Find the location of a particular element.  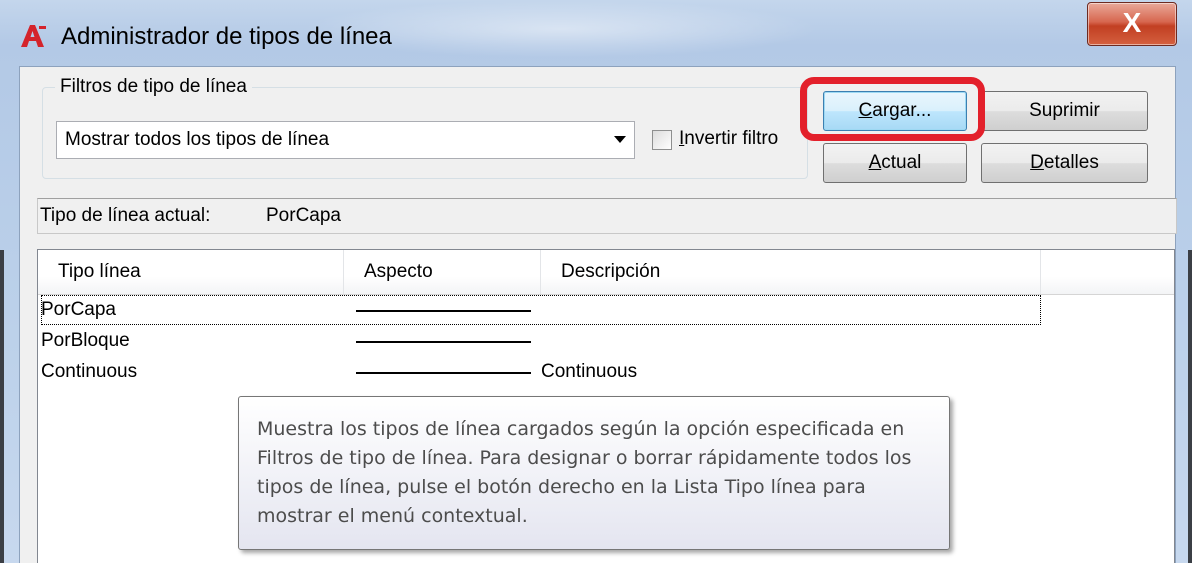

invert-filter-label-rest: nvertir filtro is located at coordinates (731, 138).